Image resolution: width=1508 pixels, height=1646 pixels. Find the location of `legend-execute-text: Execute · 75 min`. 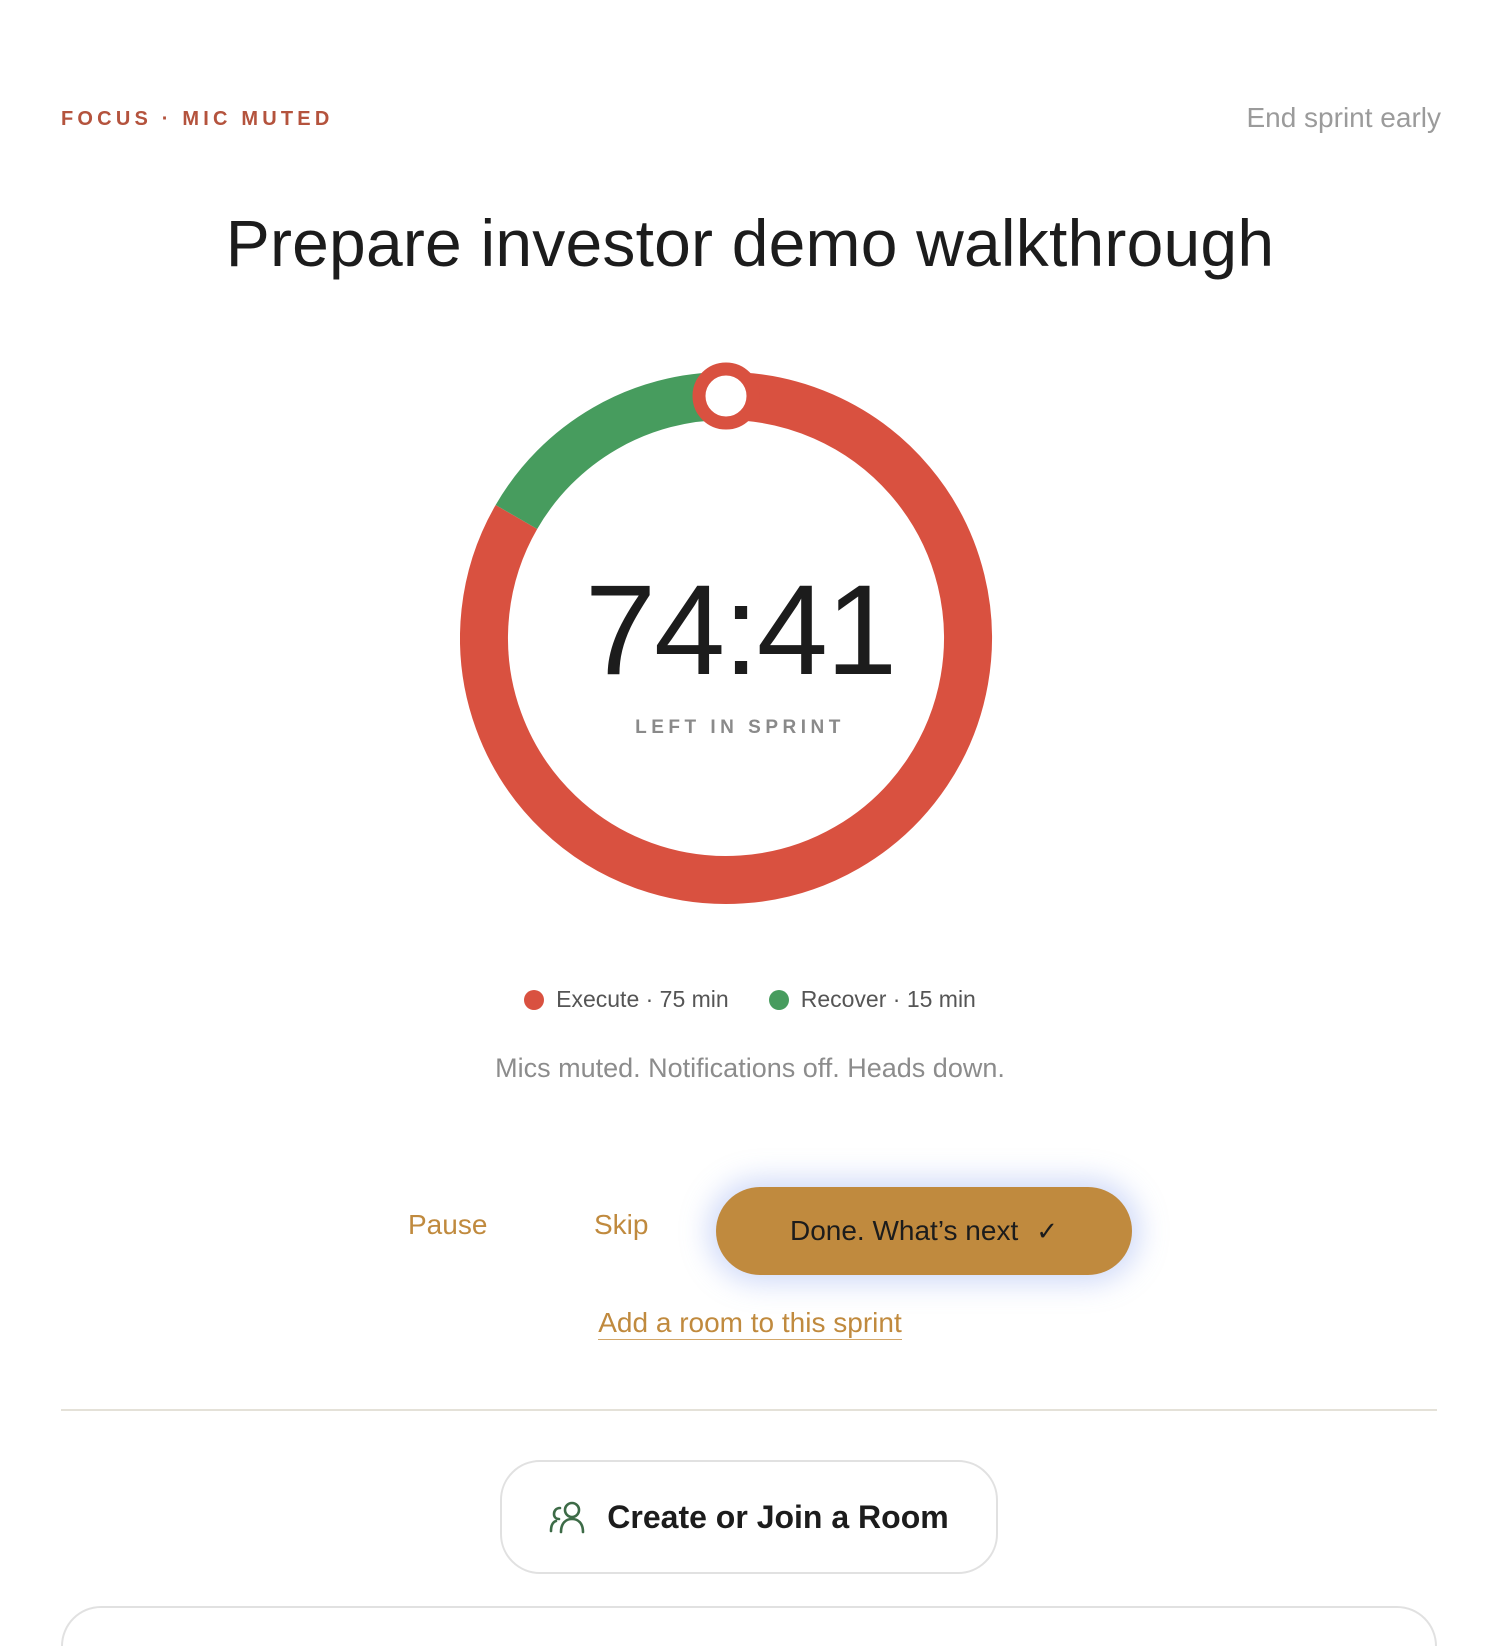

legend-execute-text: Execute · 75 min is located at coordinates (642, 999).